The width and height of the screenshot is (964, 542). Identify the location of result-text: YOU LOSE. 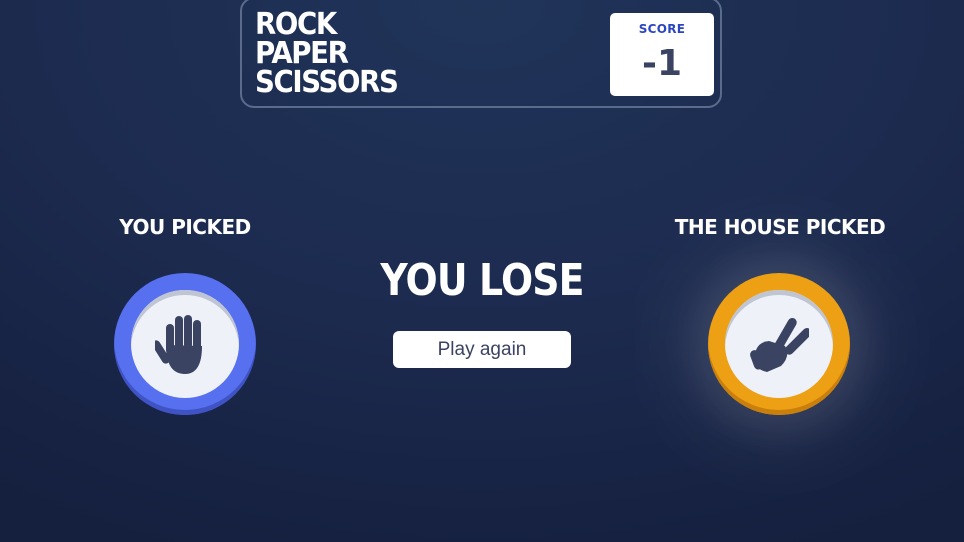
(482, 280).